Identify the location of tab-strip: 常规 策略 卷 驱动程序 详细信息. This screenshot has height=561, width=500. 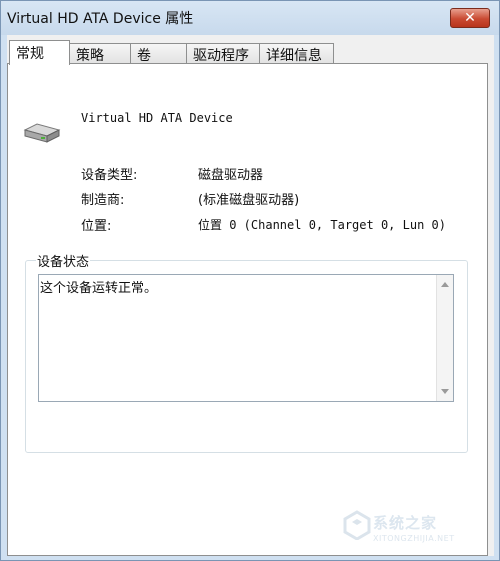
(247, 52).